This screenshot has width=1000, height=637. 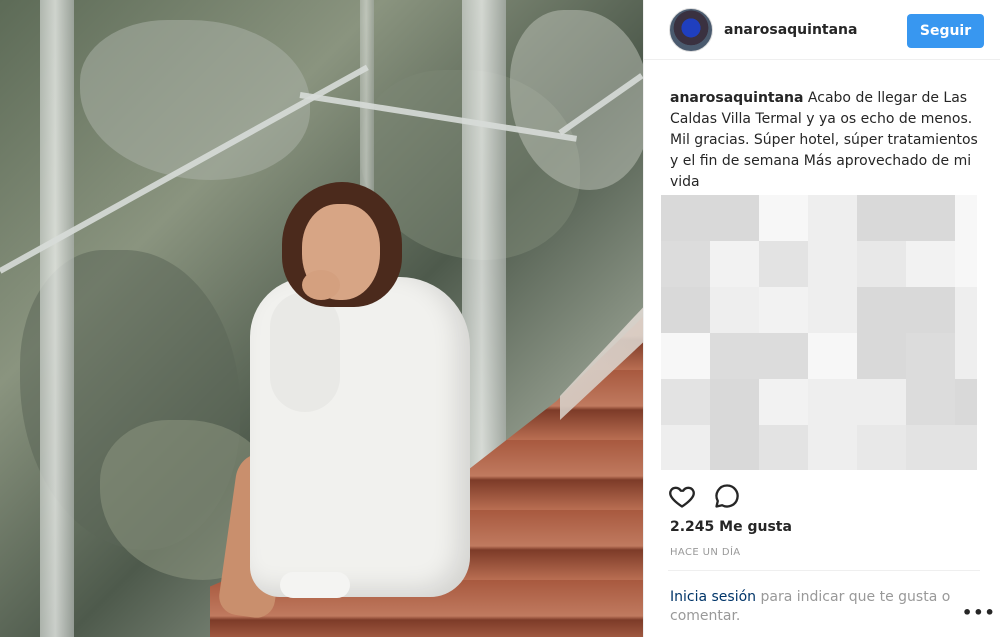 I want to click on more-options-icon: •••, so click(x=979, y=612).